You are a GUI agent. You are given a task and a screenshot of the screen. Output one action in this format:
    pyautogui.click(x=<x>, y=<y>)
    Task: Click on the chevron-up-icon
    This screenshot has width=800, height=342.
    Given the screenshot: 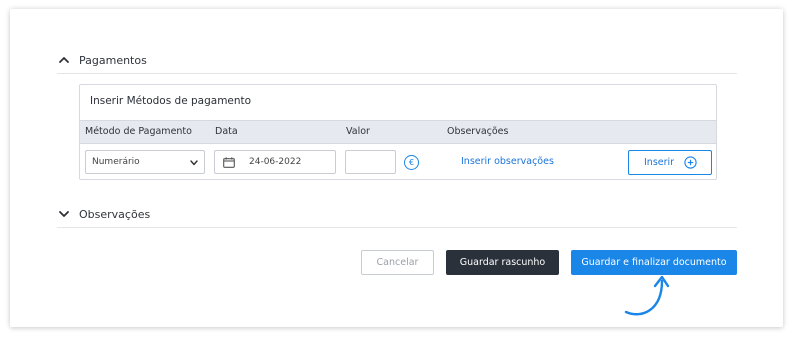 What is the action you would take?
    pyautogui.click(x=64, y=60)
    